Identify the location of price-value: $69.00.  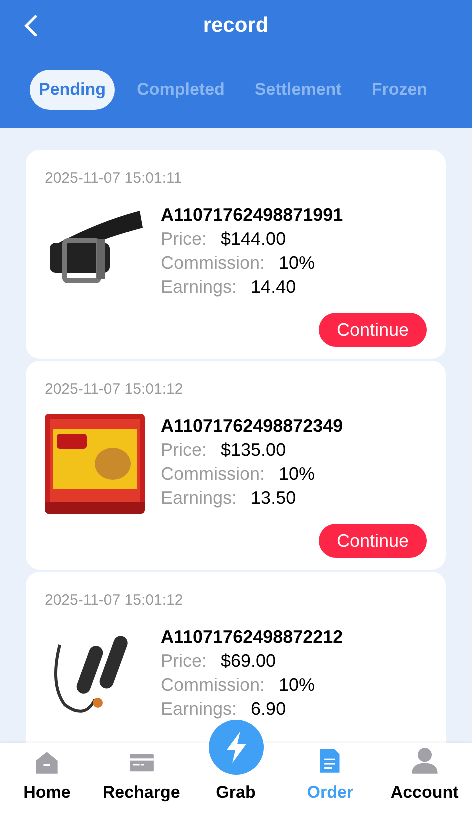
(248, 661).